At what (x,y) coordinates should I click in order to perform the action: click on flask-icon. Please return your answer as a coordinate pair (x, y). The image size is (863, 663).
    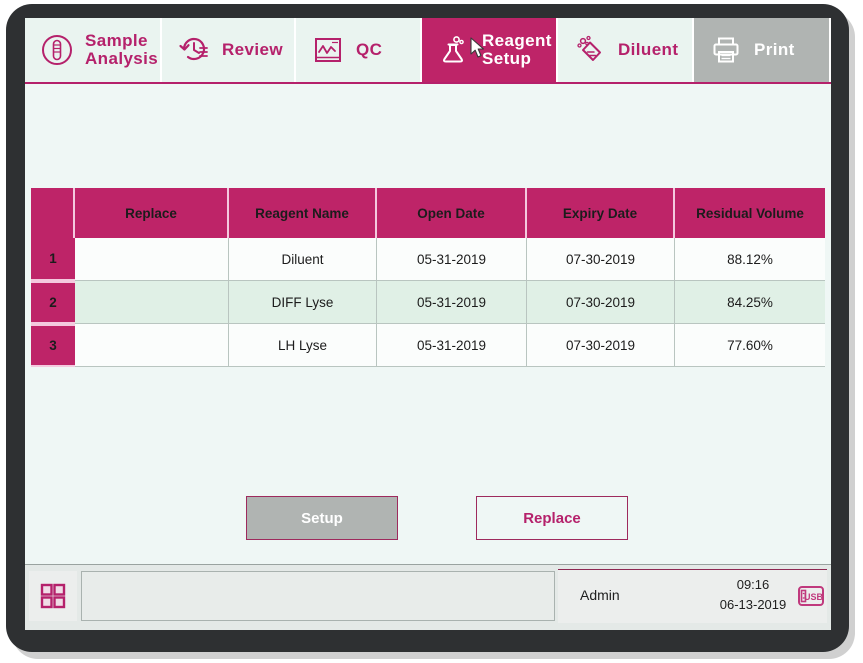
    Looking at the image, I should click on (454, 50).